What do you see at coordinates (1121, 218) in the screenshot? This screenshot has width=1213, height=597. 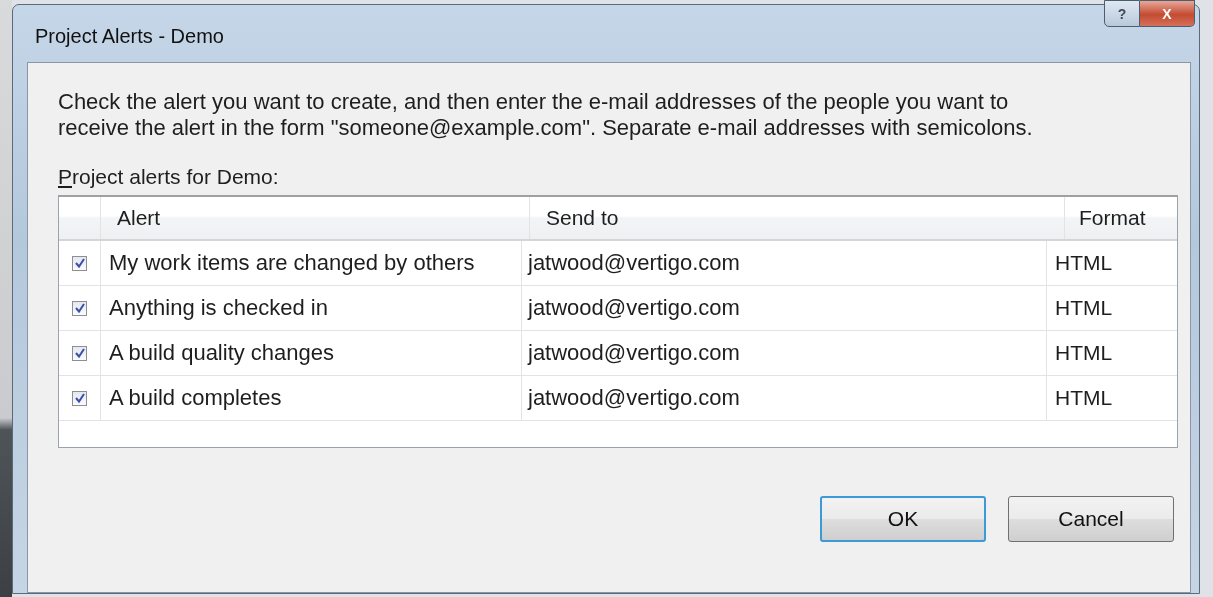 I see `column-header: Format` at bounding box center [1121, 218].